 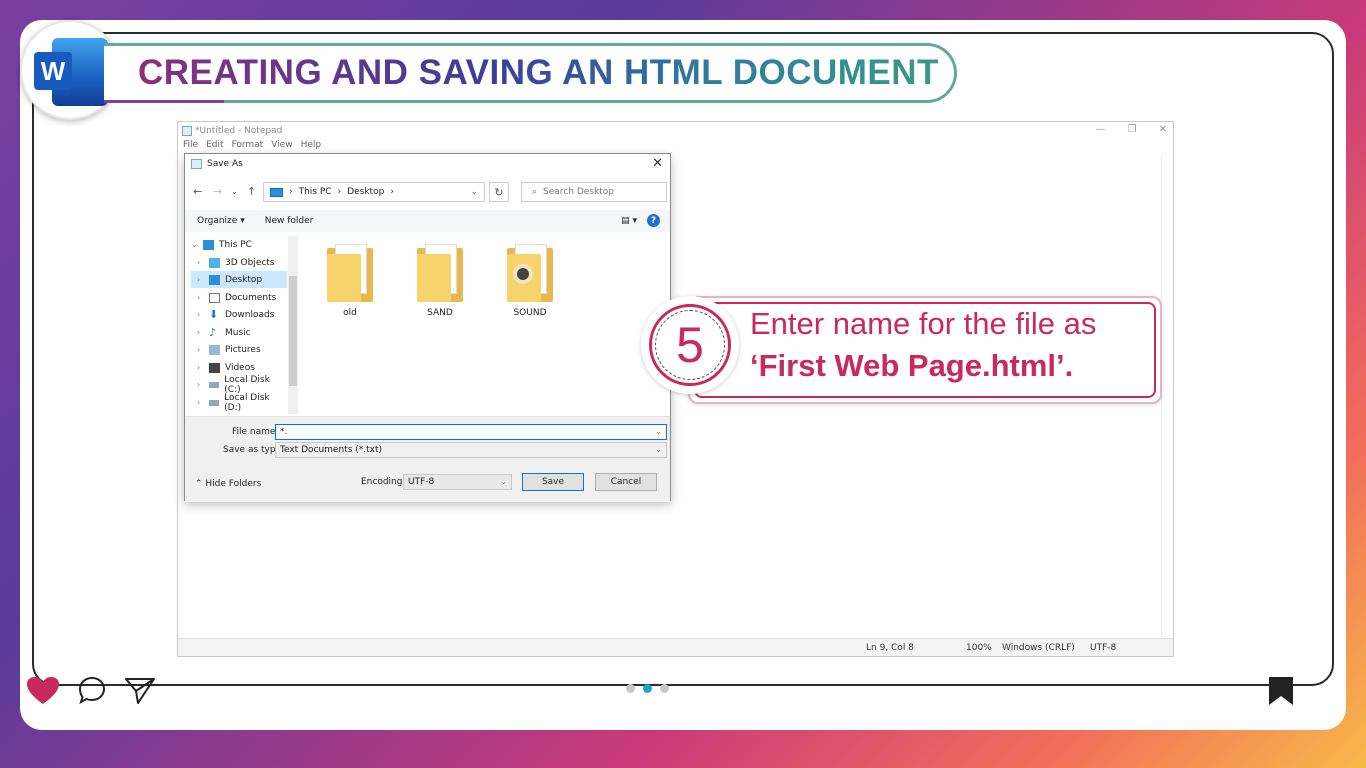 I want to click on refresh-button: ↻, so click(x=499, y=192).